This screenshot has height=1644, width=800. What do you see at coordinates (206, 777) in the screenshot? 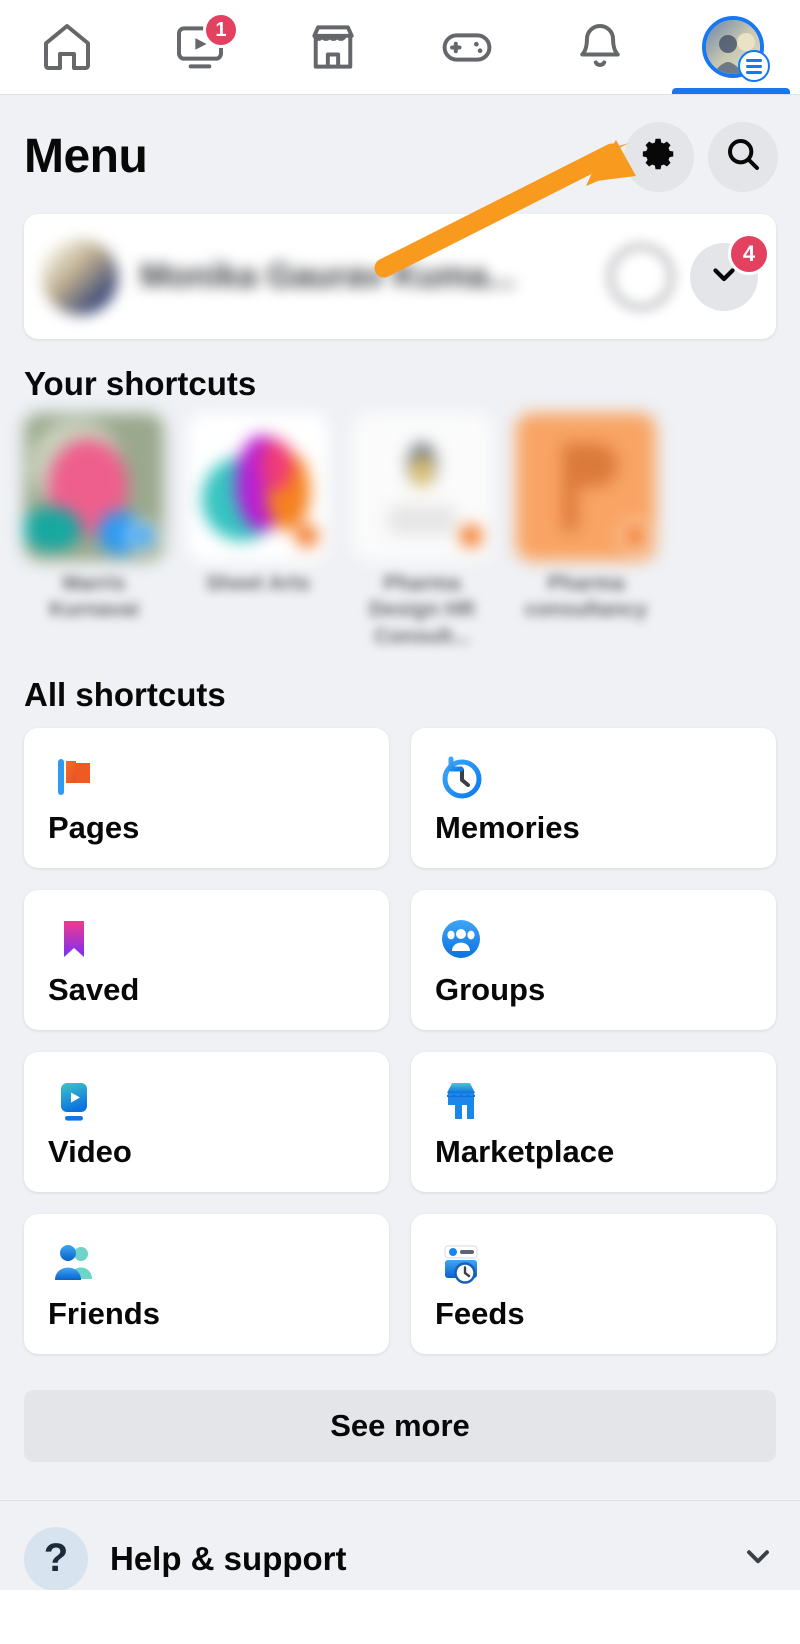
I see `flag-icon` at bounding box center [206, 777].